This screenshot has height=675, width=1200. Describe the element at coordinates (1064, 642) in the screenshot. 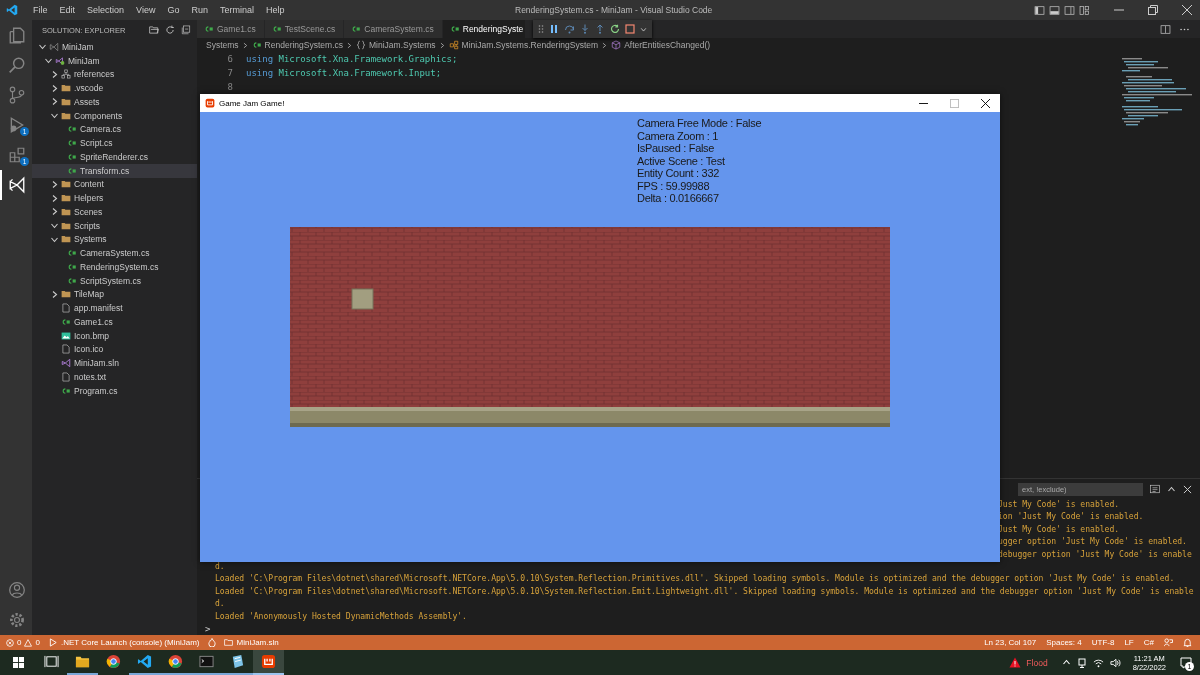

I see `status-item: Spaces: 4` at that location.